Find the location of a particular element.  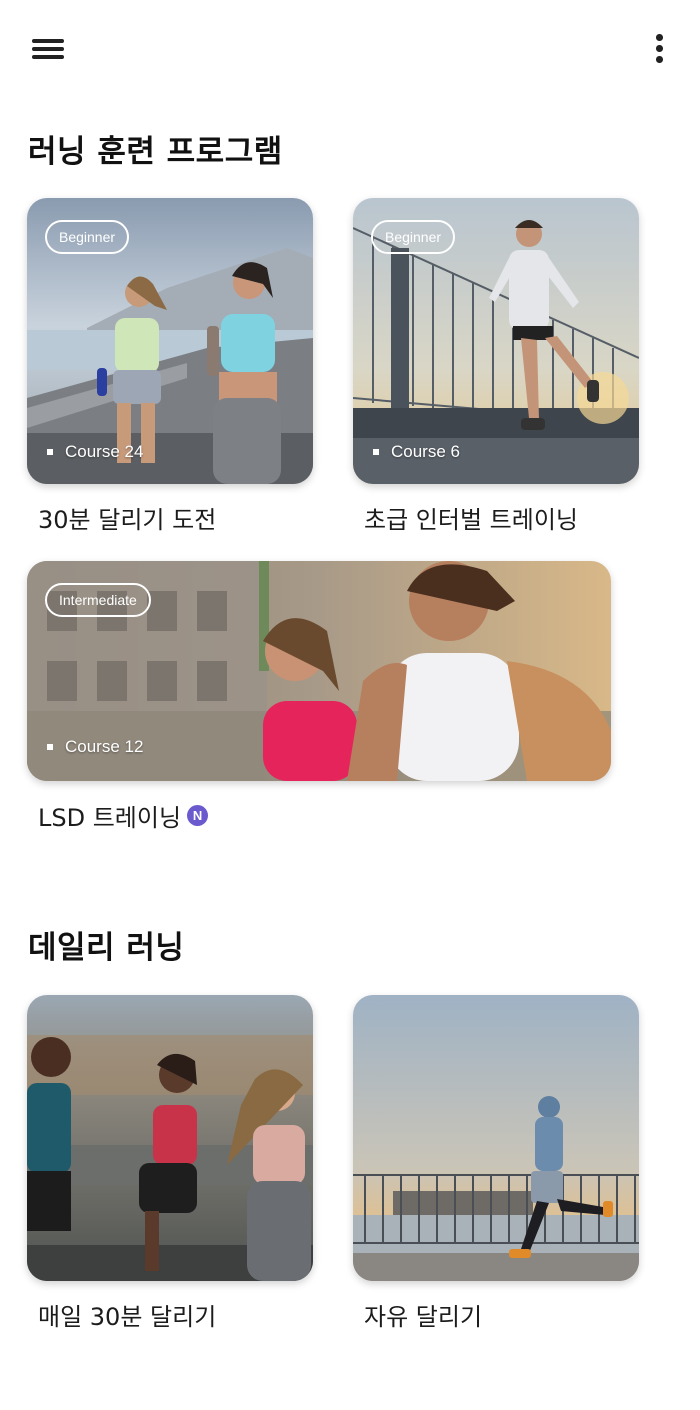

more-vertical-icon is located at coordinates (659, 49).